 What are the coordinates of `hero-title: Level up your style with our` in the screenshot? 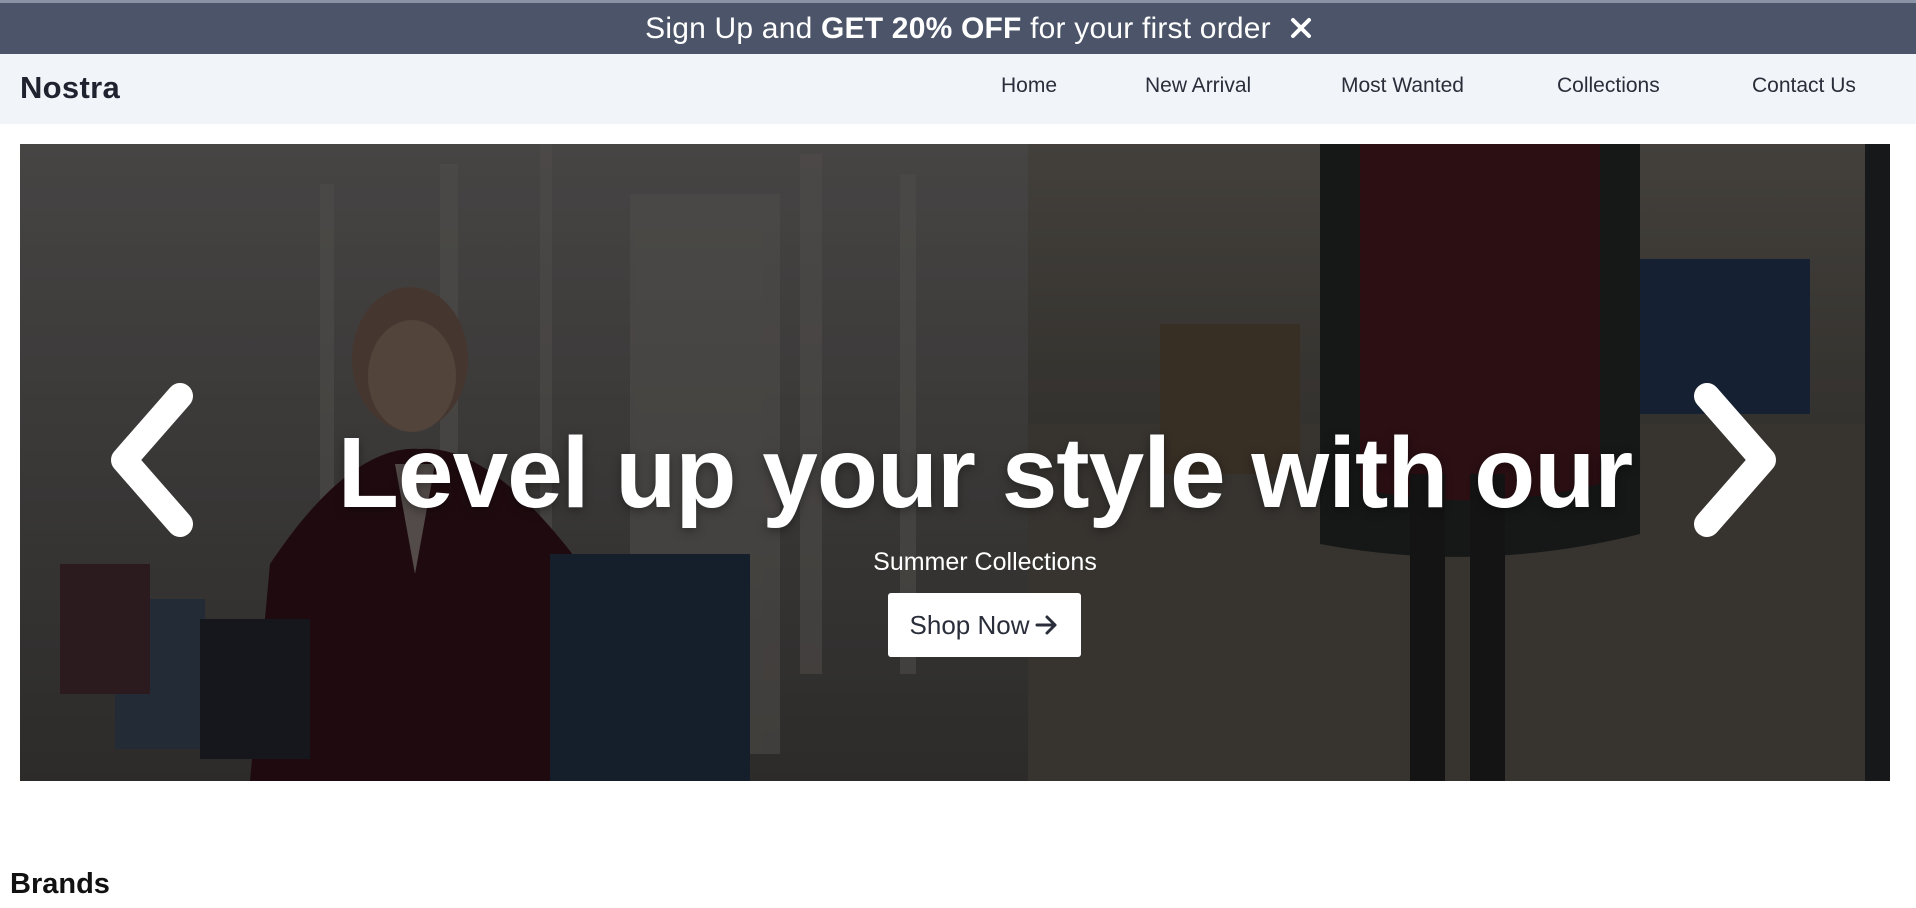 It's located at (985, 473).